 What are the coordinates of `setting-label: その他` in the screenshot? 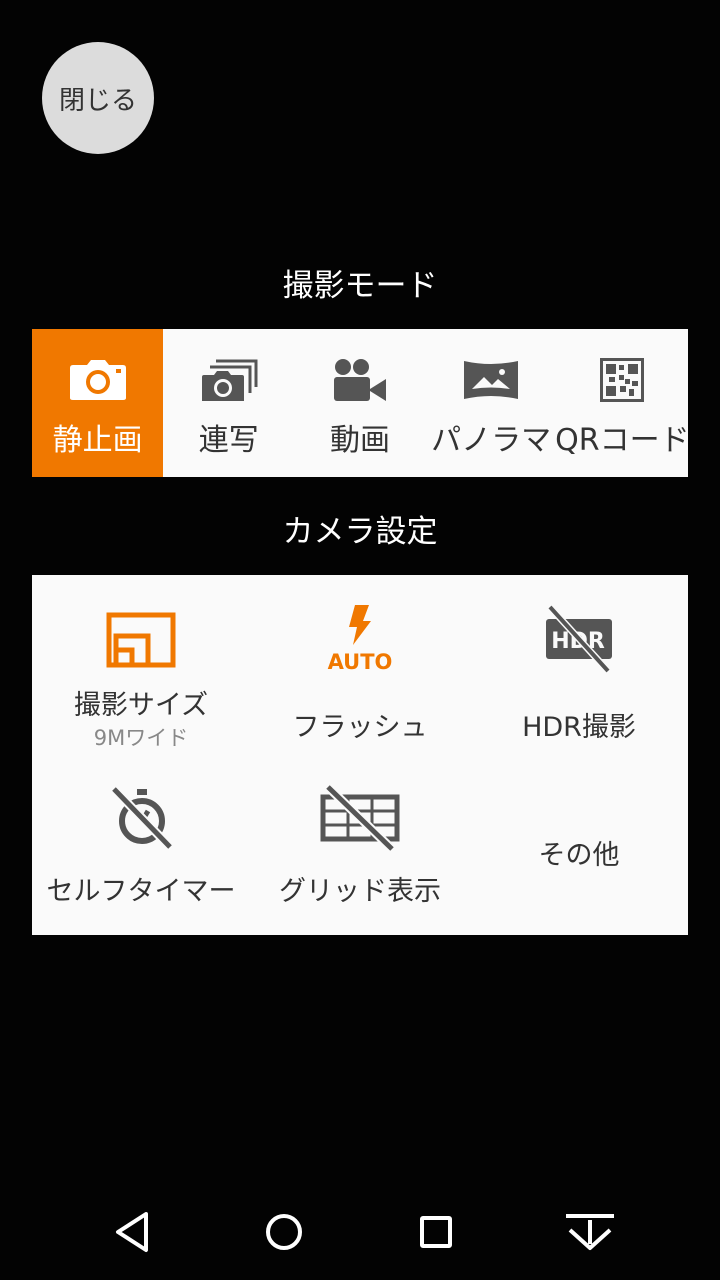 It's located at (579, 855).